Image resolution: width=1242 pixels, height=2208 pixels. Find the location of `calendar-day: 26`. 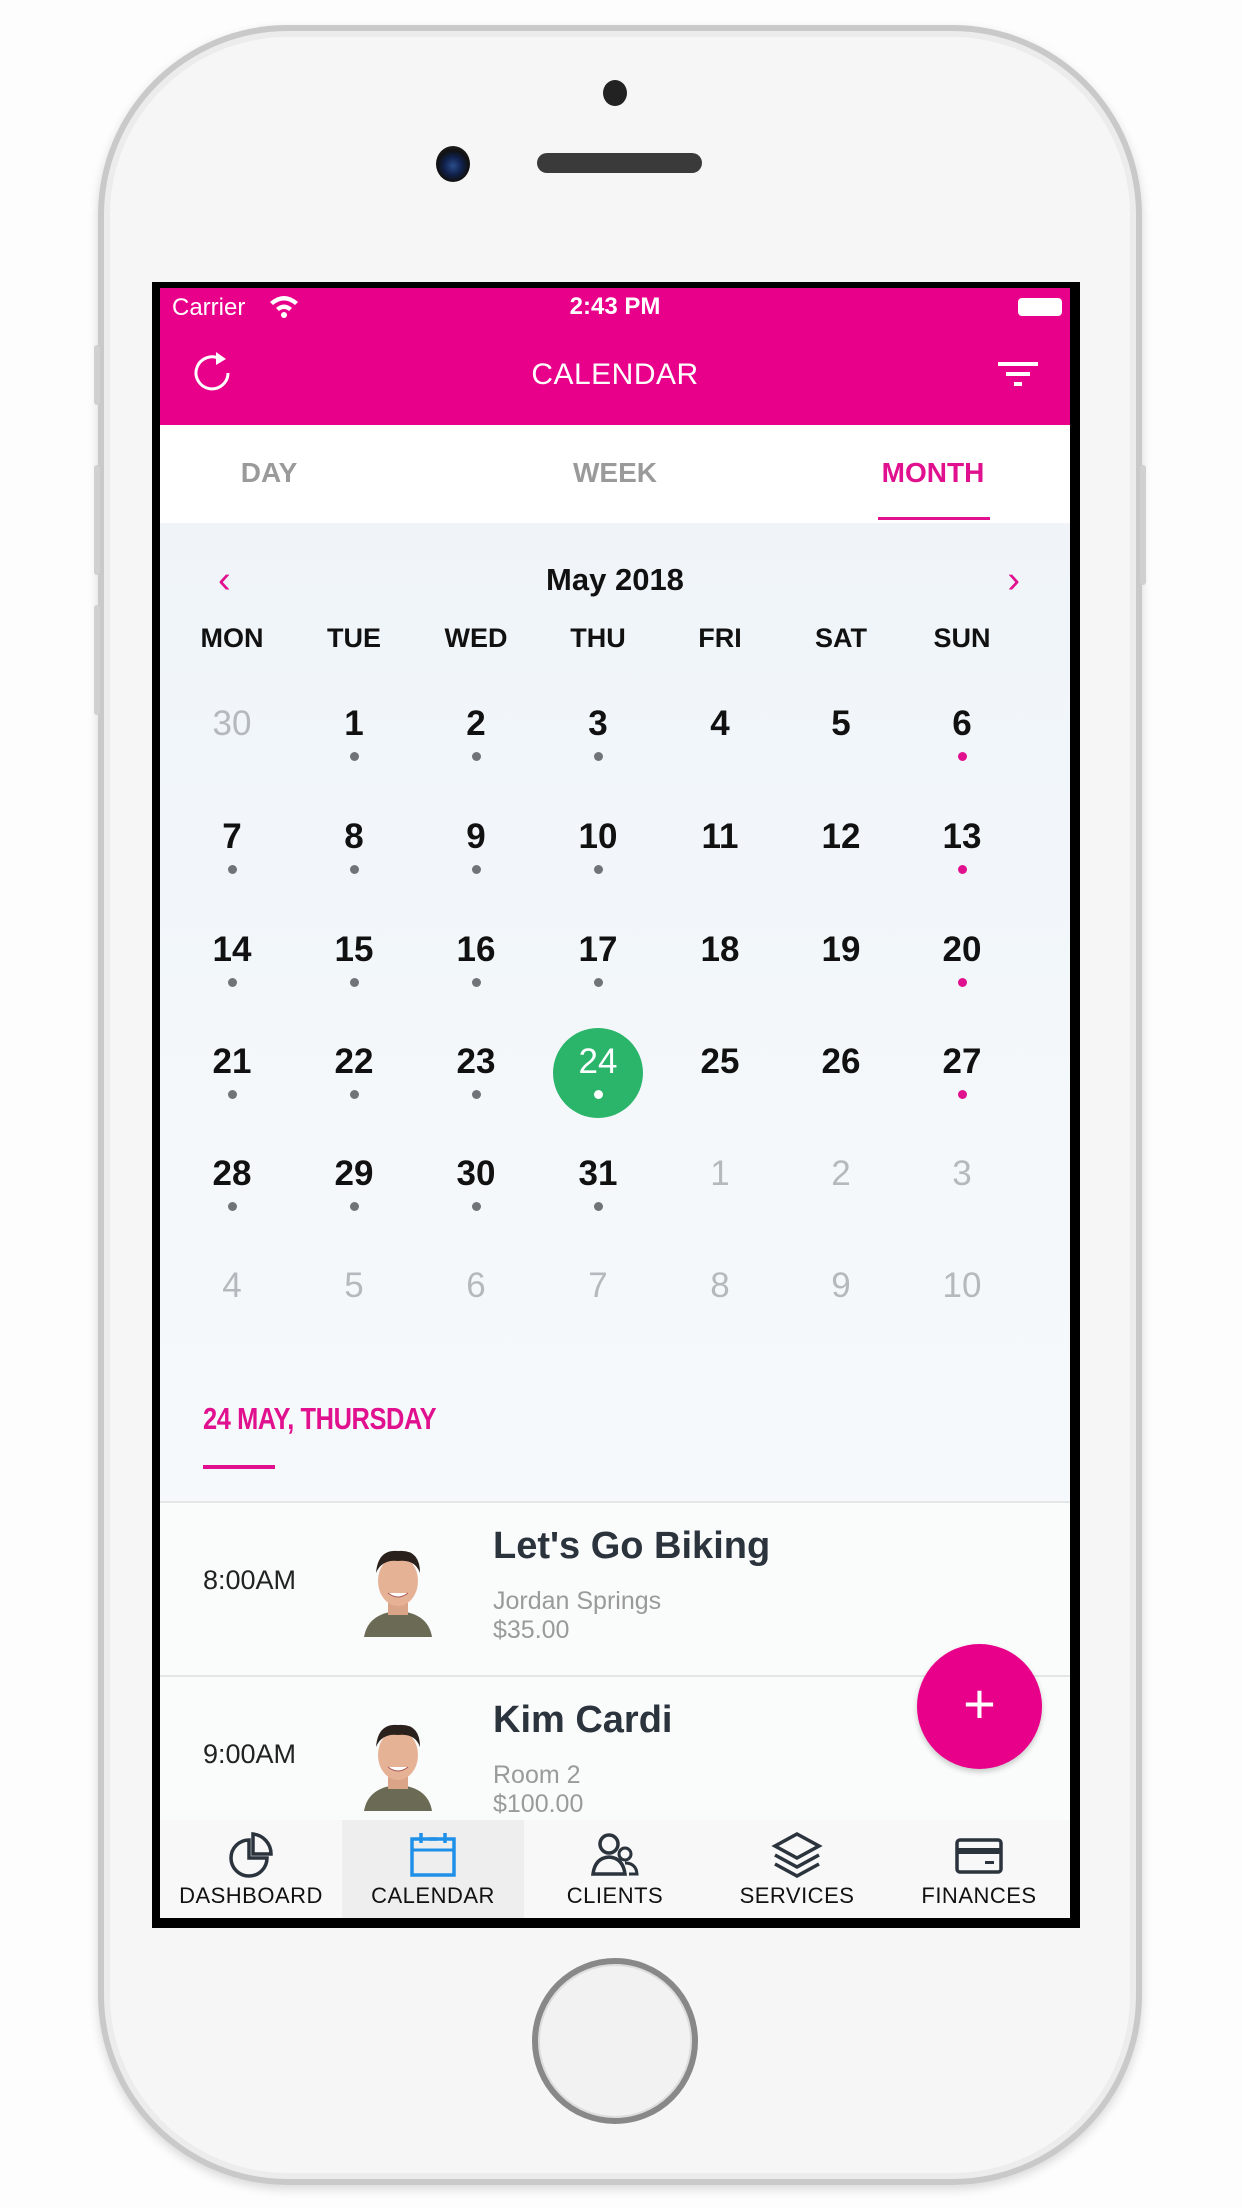

calendar-day: 26 is located at coordinates (841, 1076).